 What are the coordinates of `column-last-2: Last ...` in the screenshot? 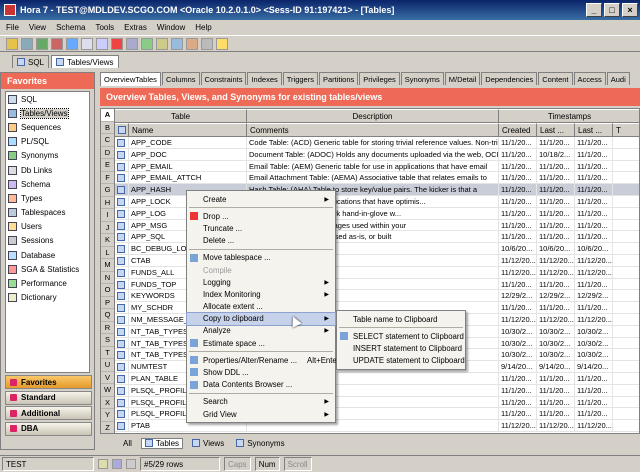 It's located at (594, 130).